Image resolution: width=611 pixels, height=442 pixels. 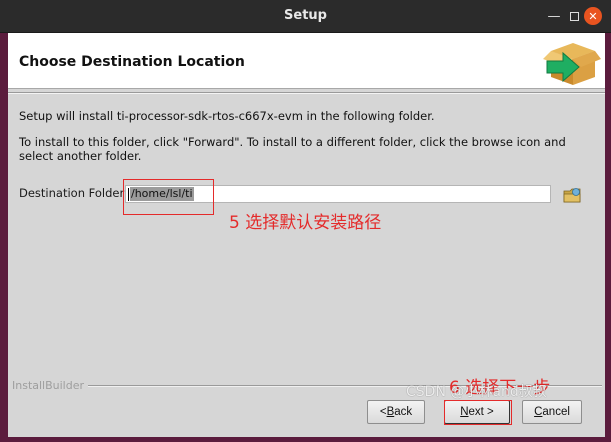 I want to click on back-button-prefix: <, so click(x=383, y=412).